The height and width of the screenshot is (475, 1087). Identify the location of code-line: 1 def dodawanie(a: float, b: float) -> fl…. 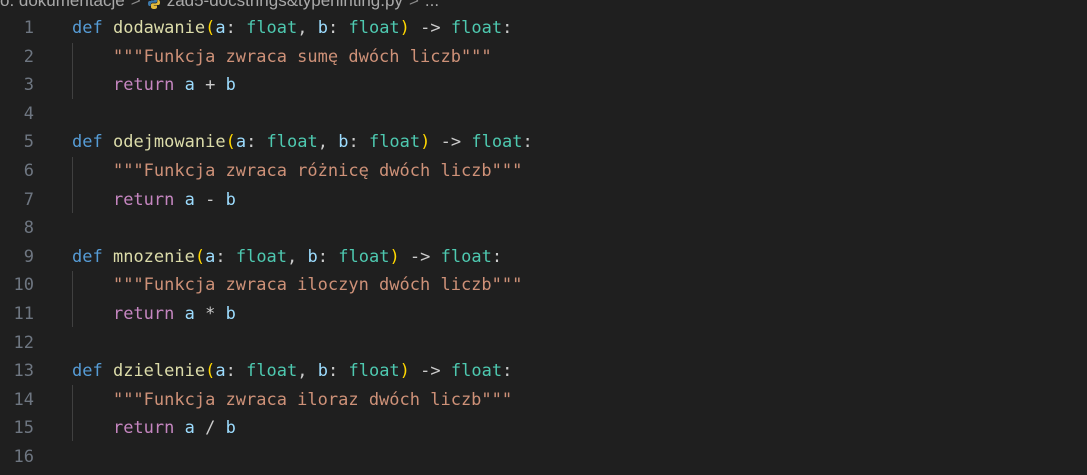
(543, 28).